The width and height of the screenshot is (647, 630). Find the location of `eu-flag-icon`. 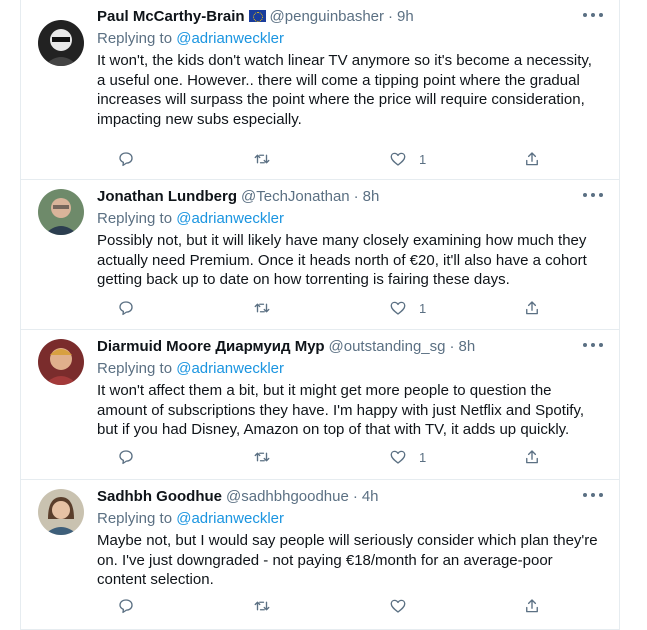

eu-flag-icon is located at coordinates (257, 16).